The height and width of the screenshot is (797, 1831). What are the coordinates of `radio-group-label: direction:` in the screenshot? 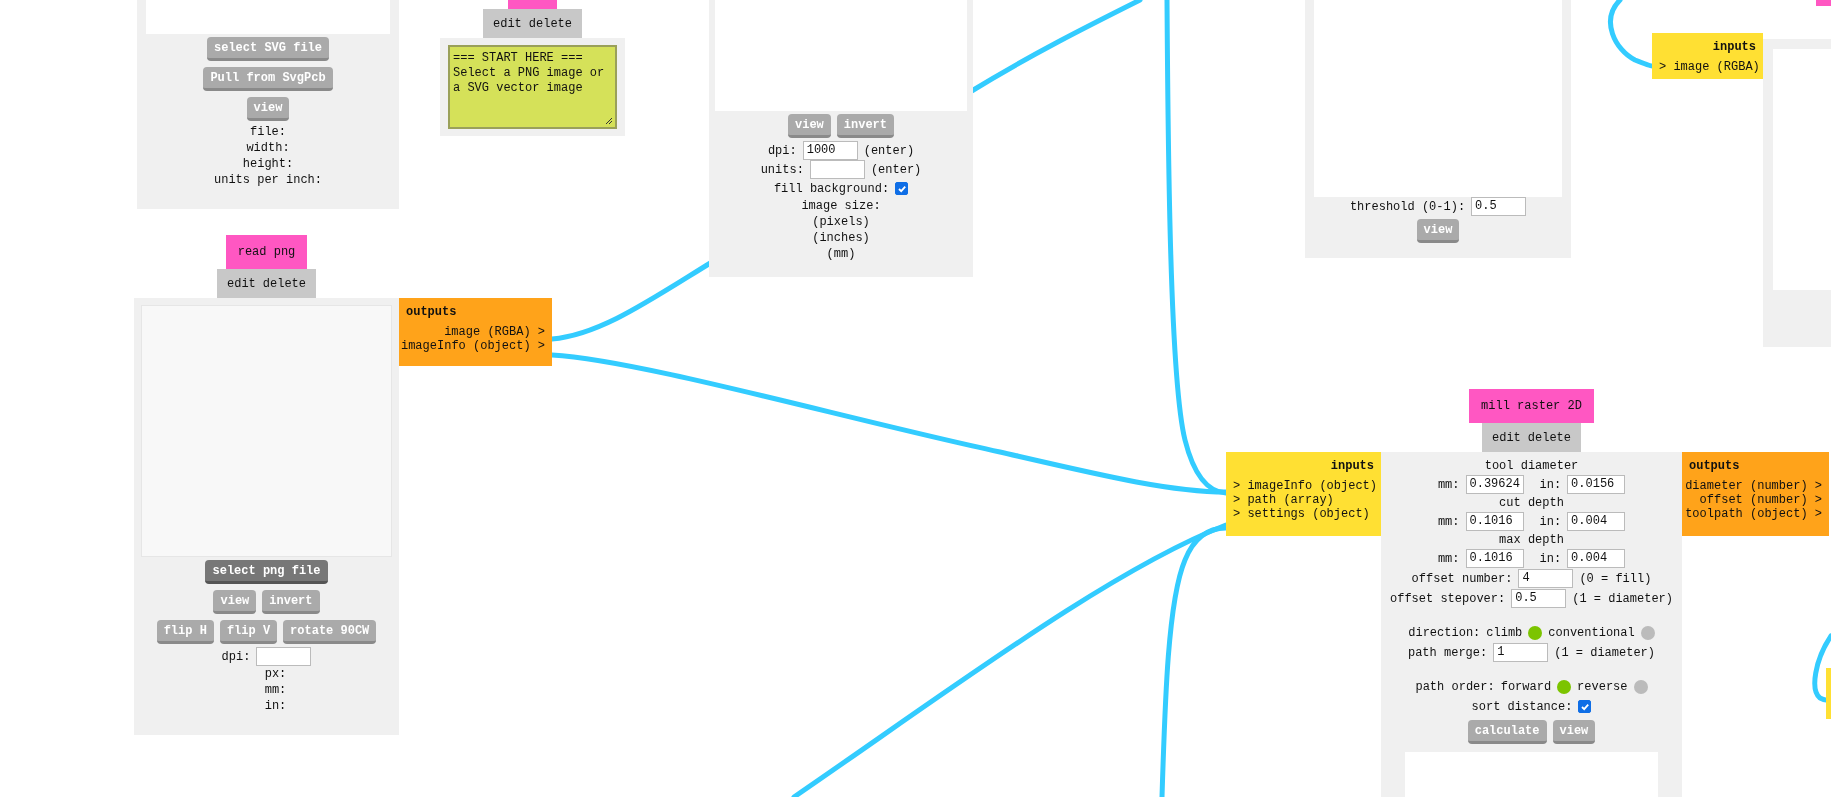 It's located at (1444, 632).